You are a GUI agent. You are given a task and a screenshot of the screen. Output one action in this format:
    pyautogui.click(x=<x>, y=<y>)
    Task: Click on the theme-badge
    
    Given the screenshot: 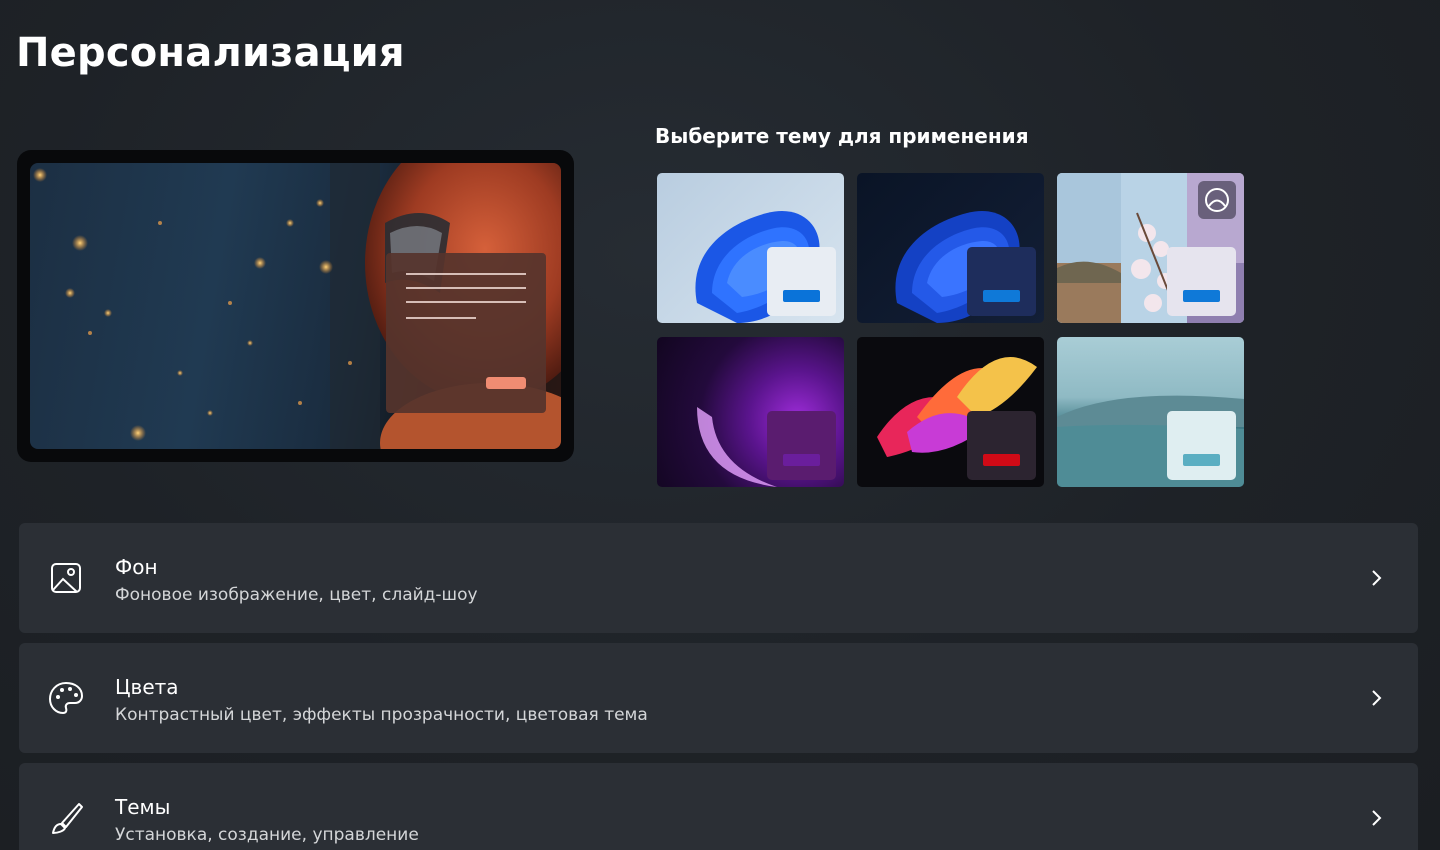 What is the action you would take?
    pyautogui.click(x=1217, y=200)
    